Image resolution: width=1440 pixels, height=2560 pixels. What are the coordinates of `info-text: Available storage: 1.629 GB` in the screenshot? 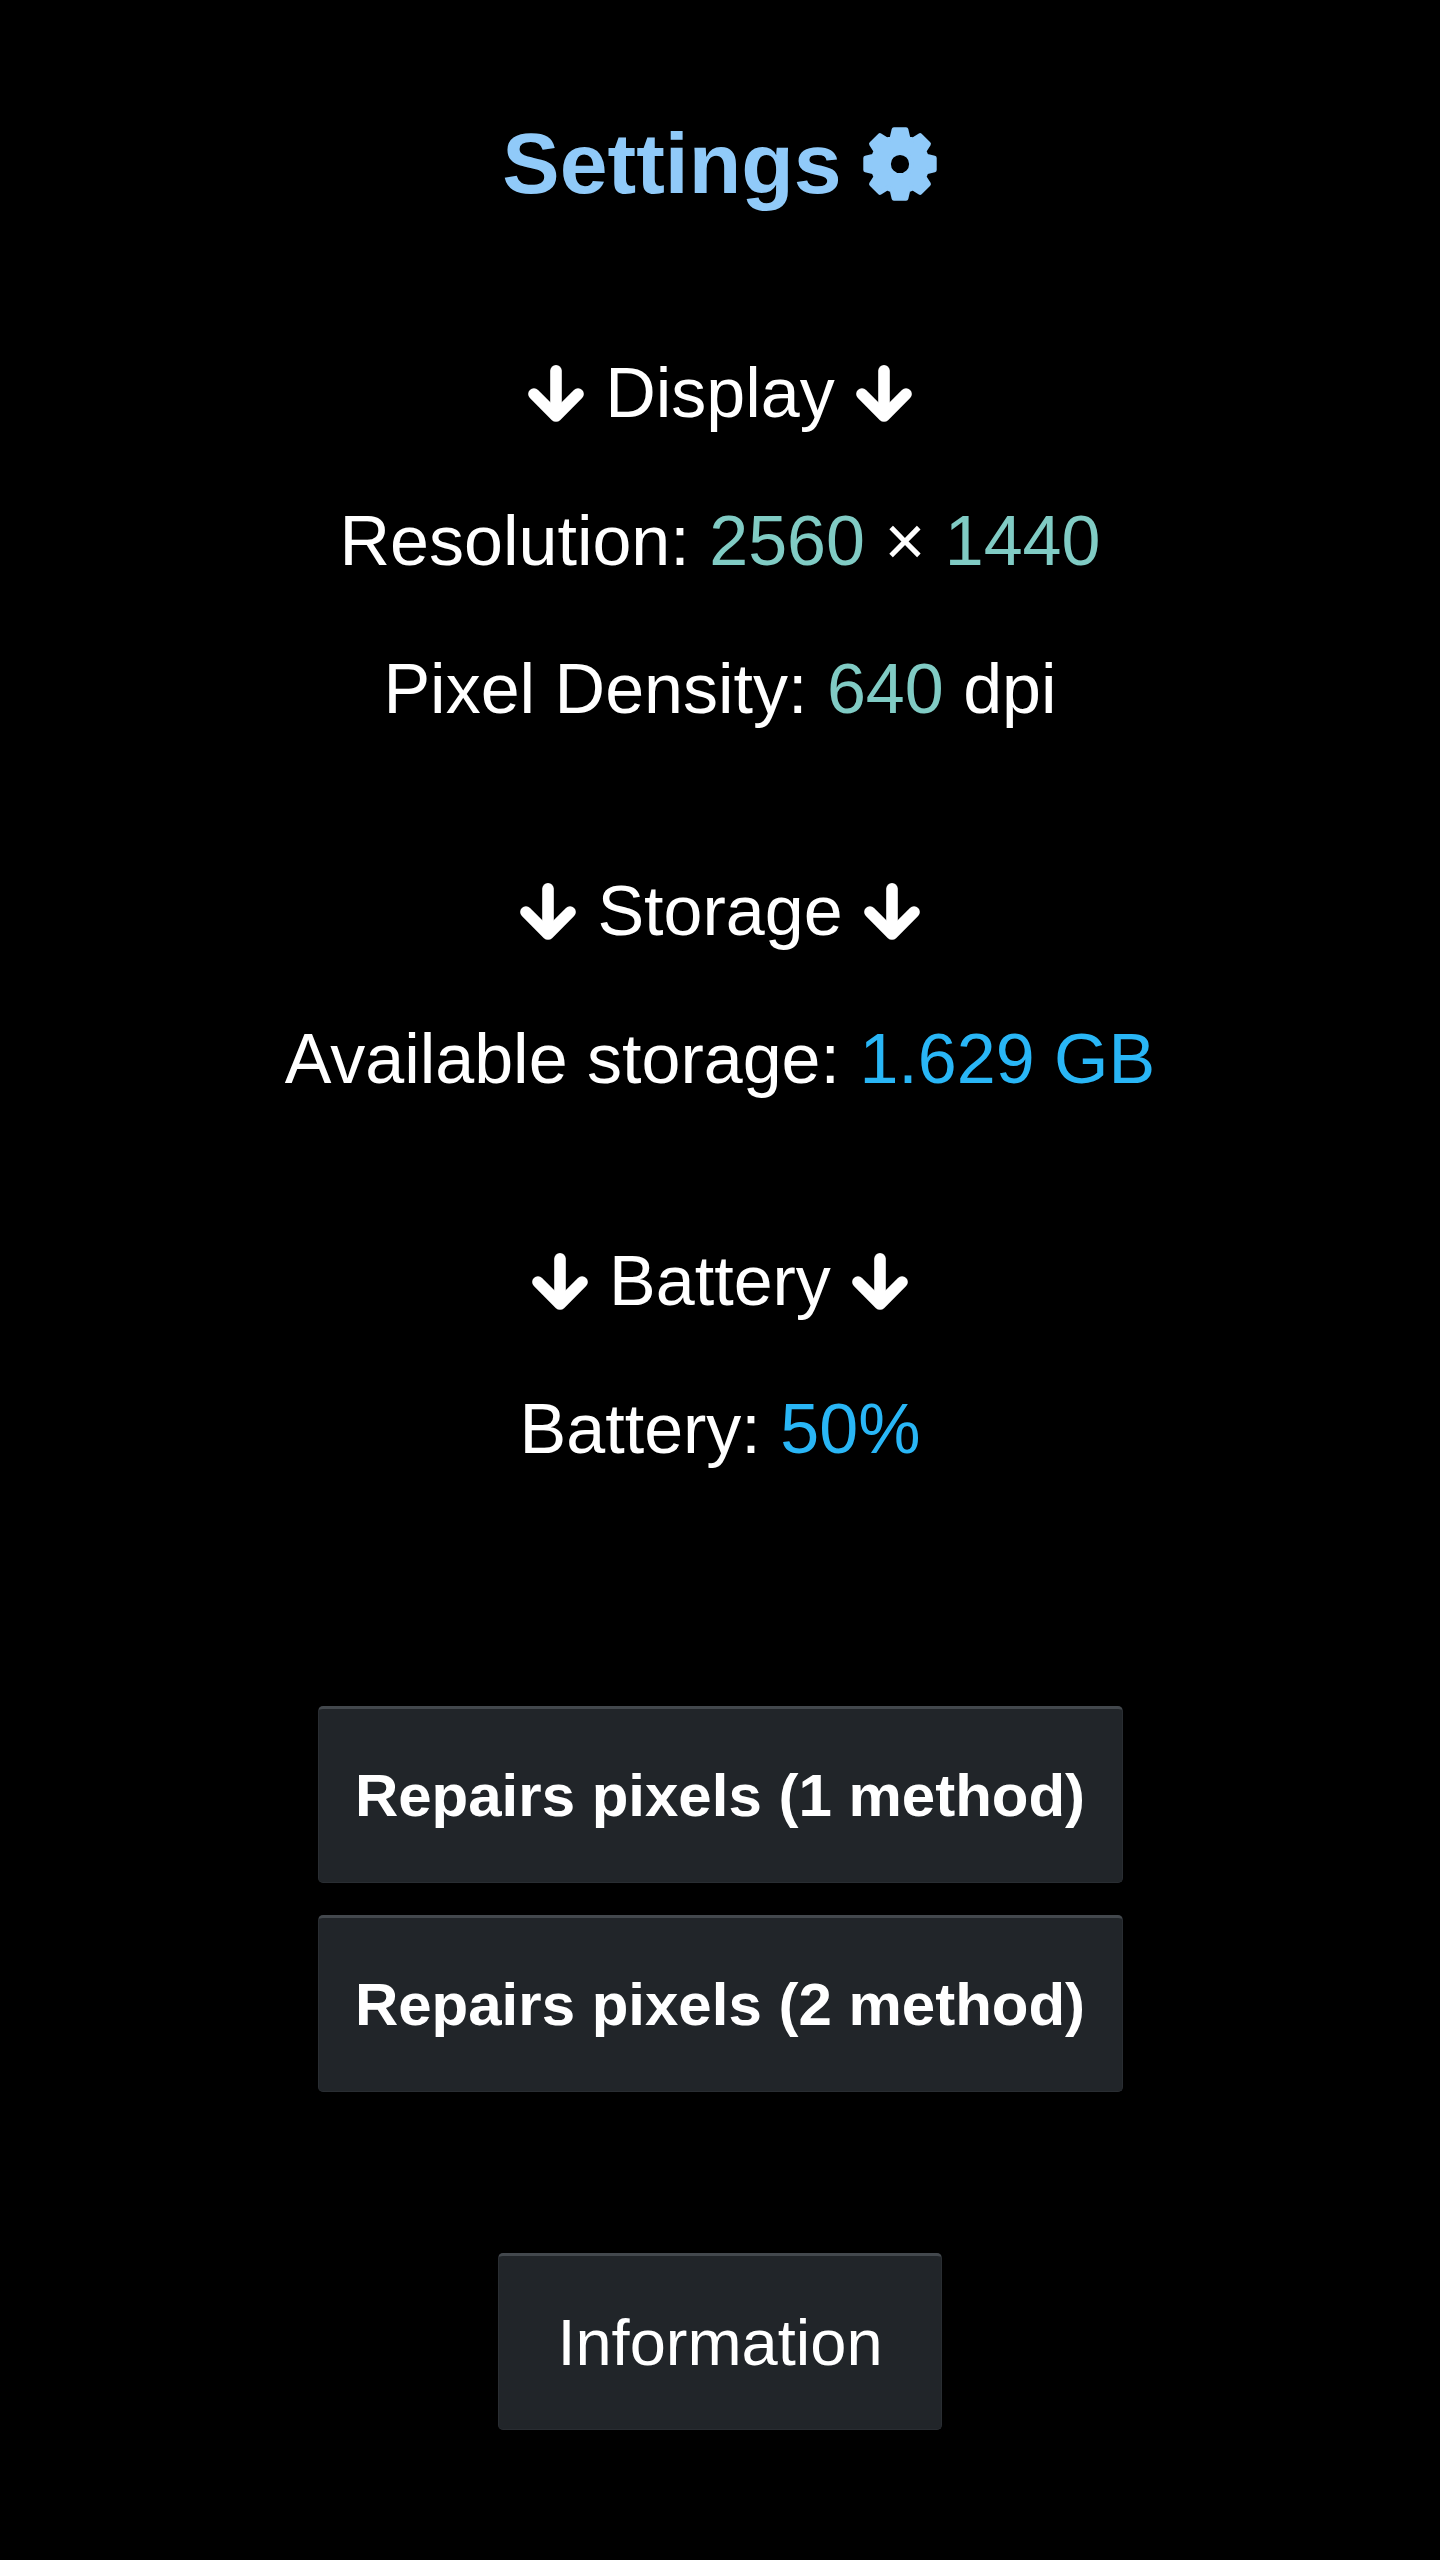 It's located at (720, 1059).